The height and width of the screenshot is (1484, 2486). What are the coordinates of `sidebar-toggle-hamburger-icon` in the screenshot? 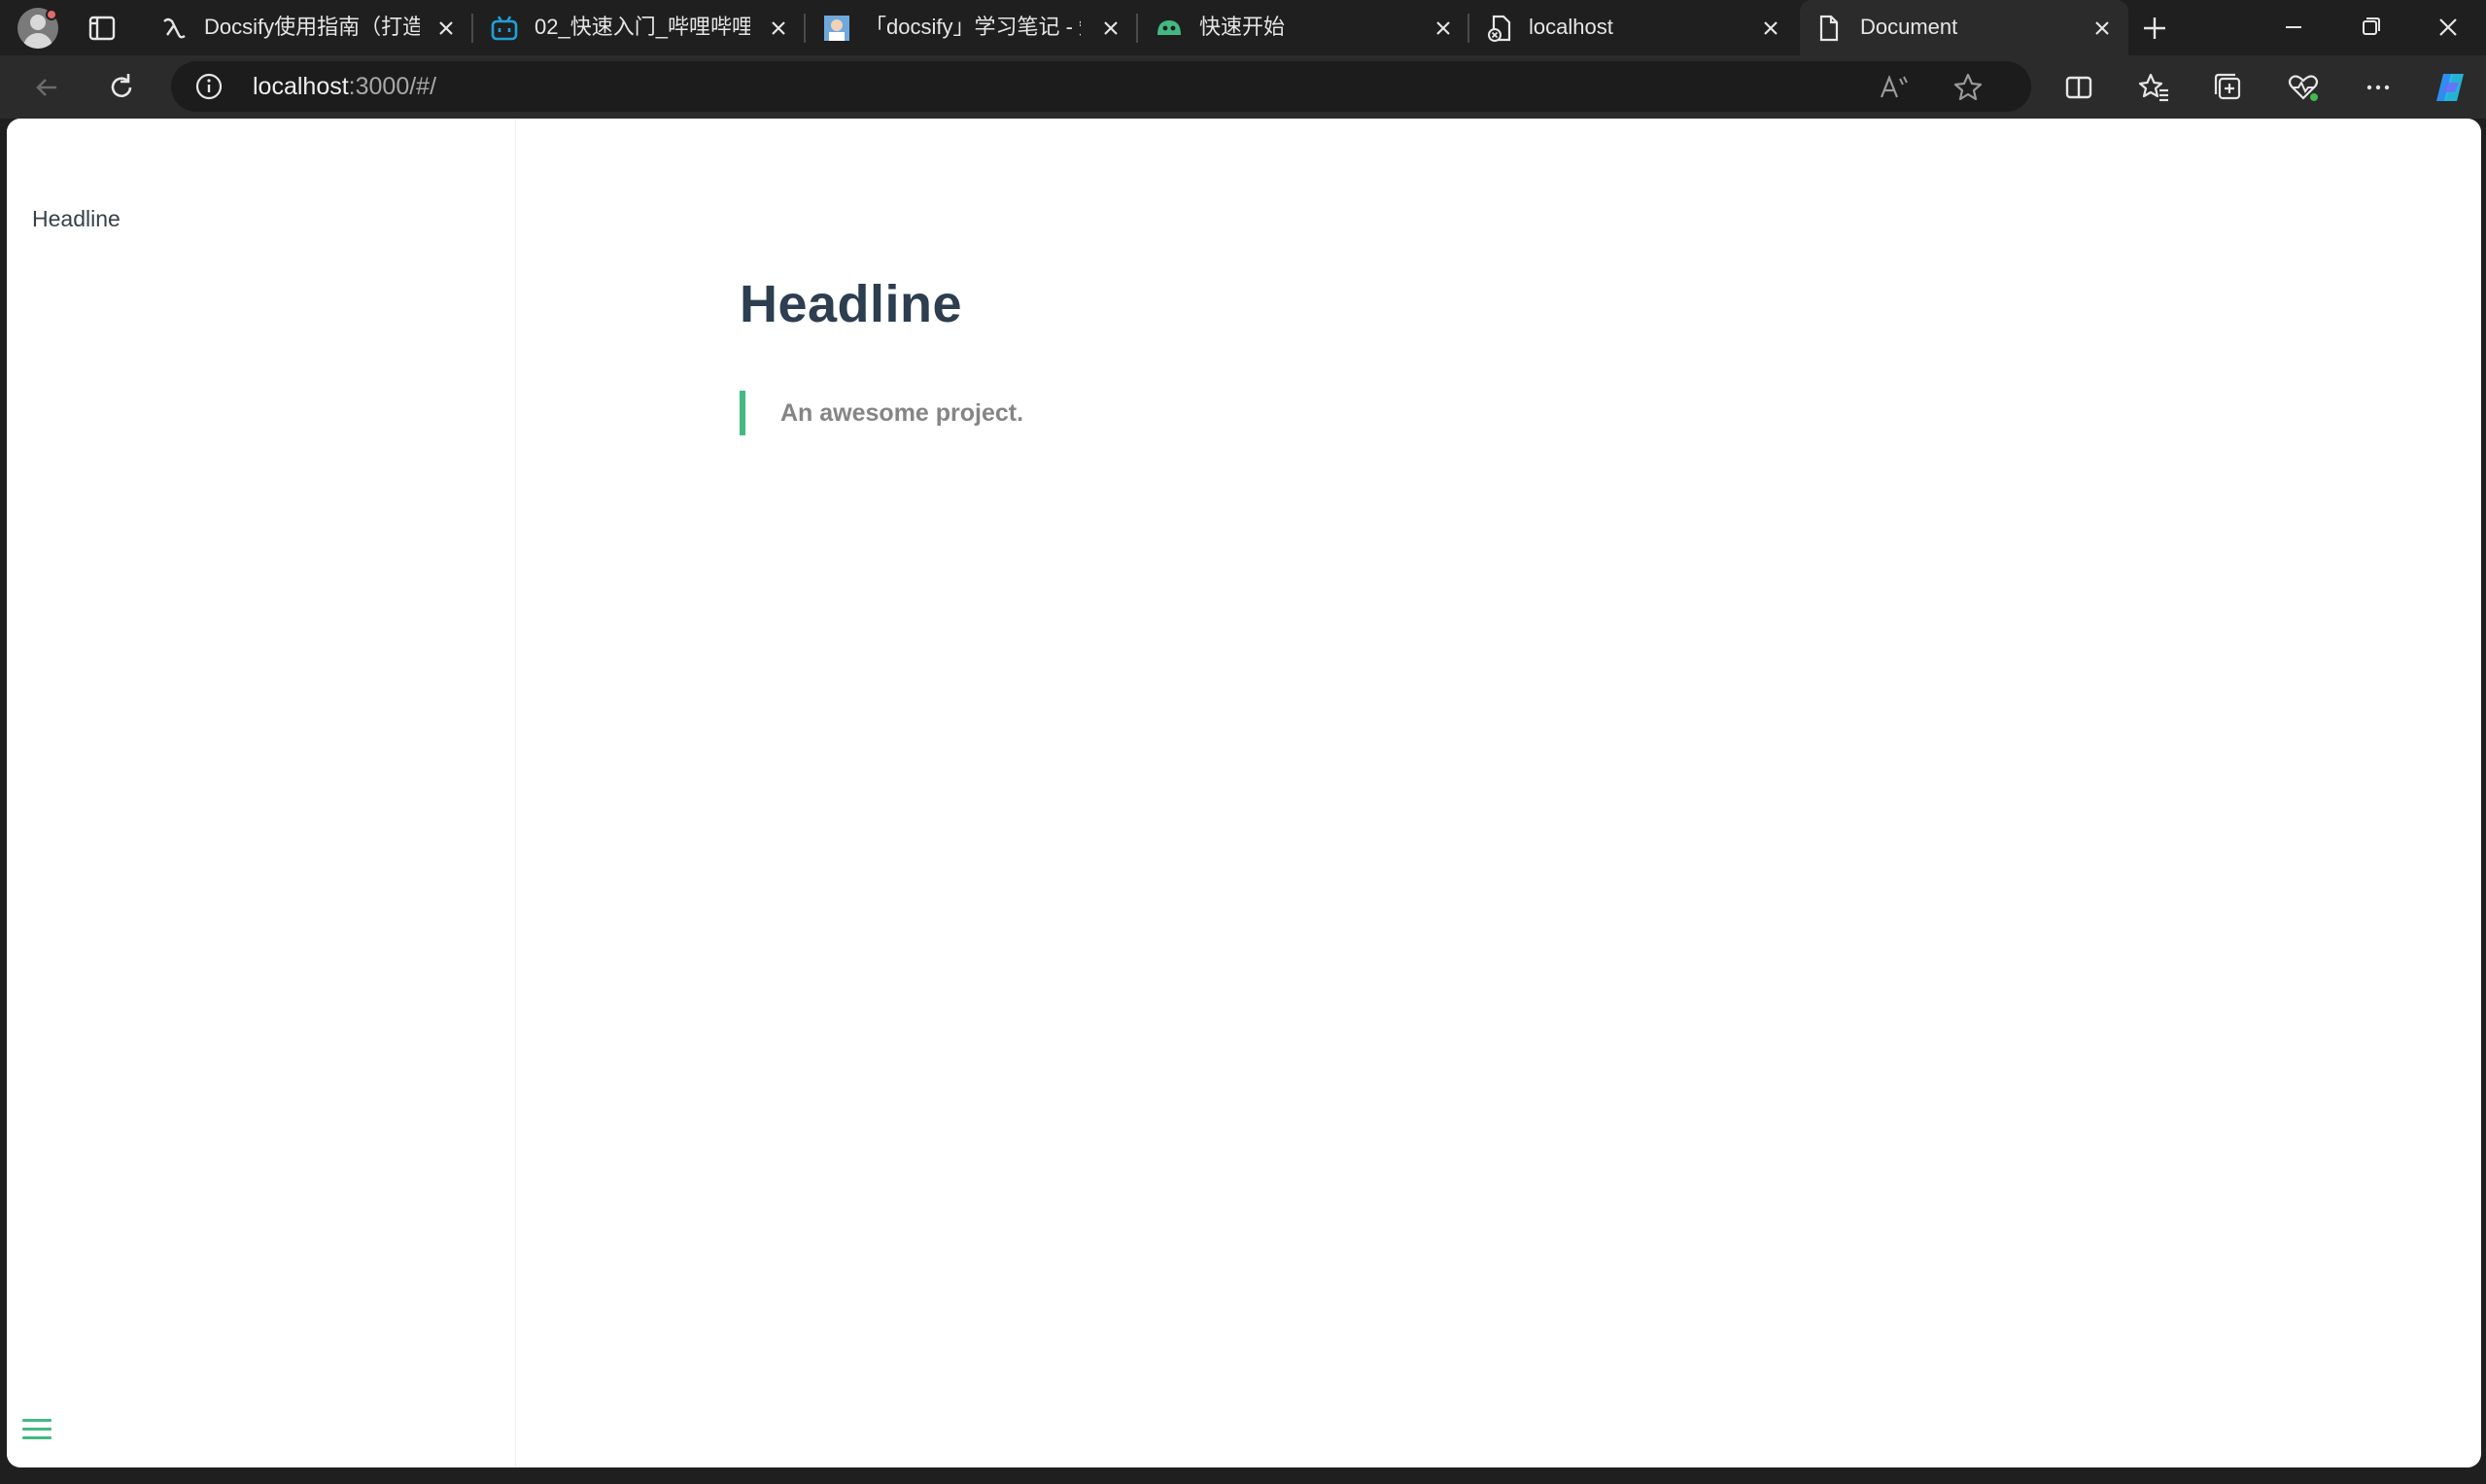 It's located at (36, 1429).